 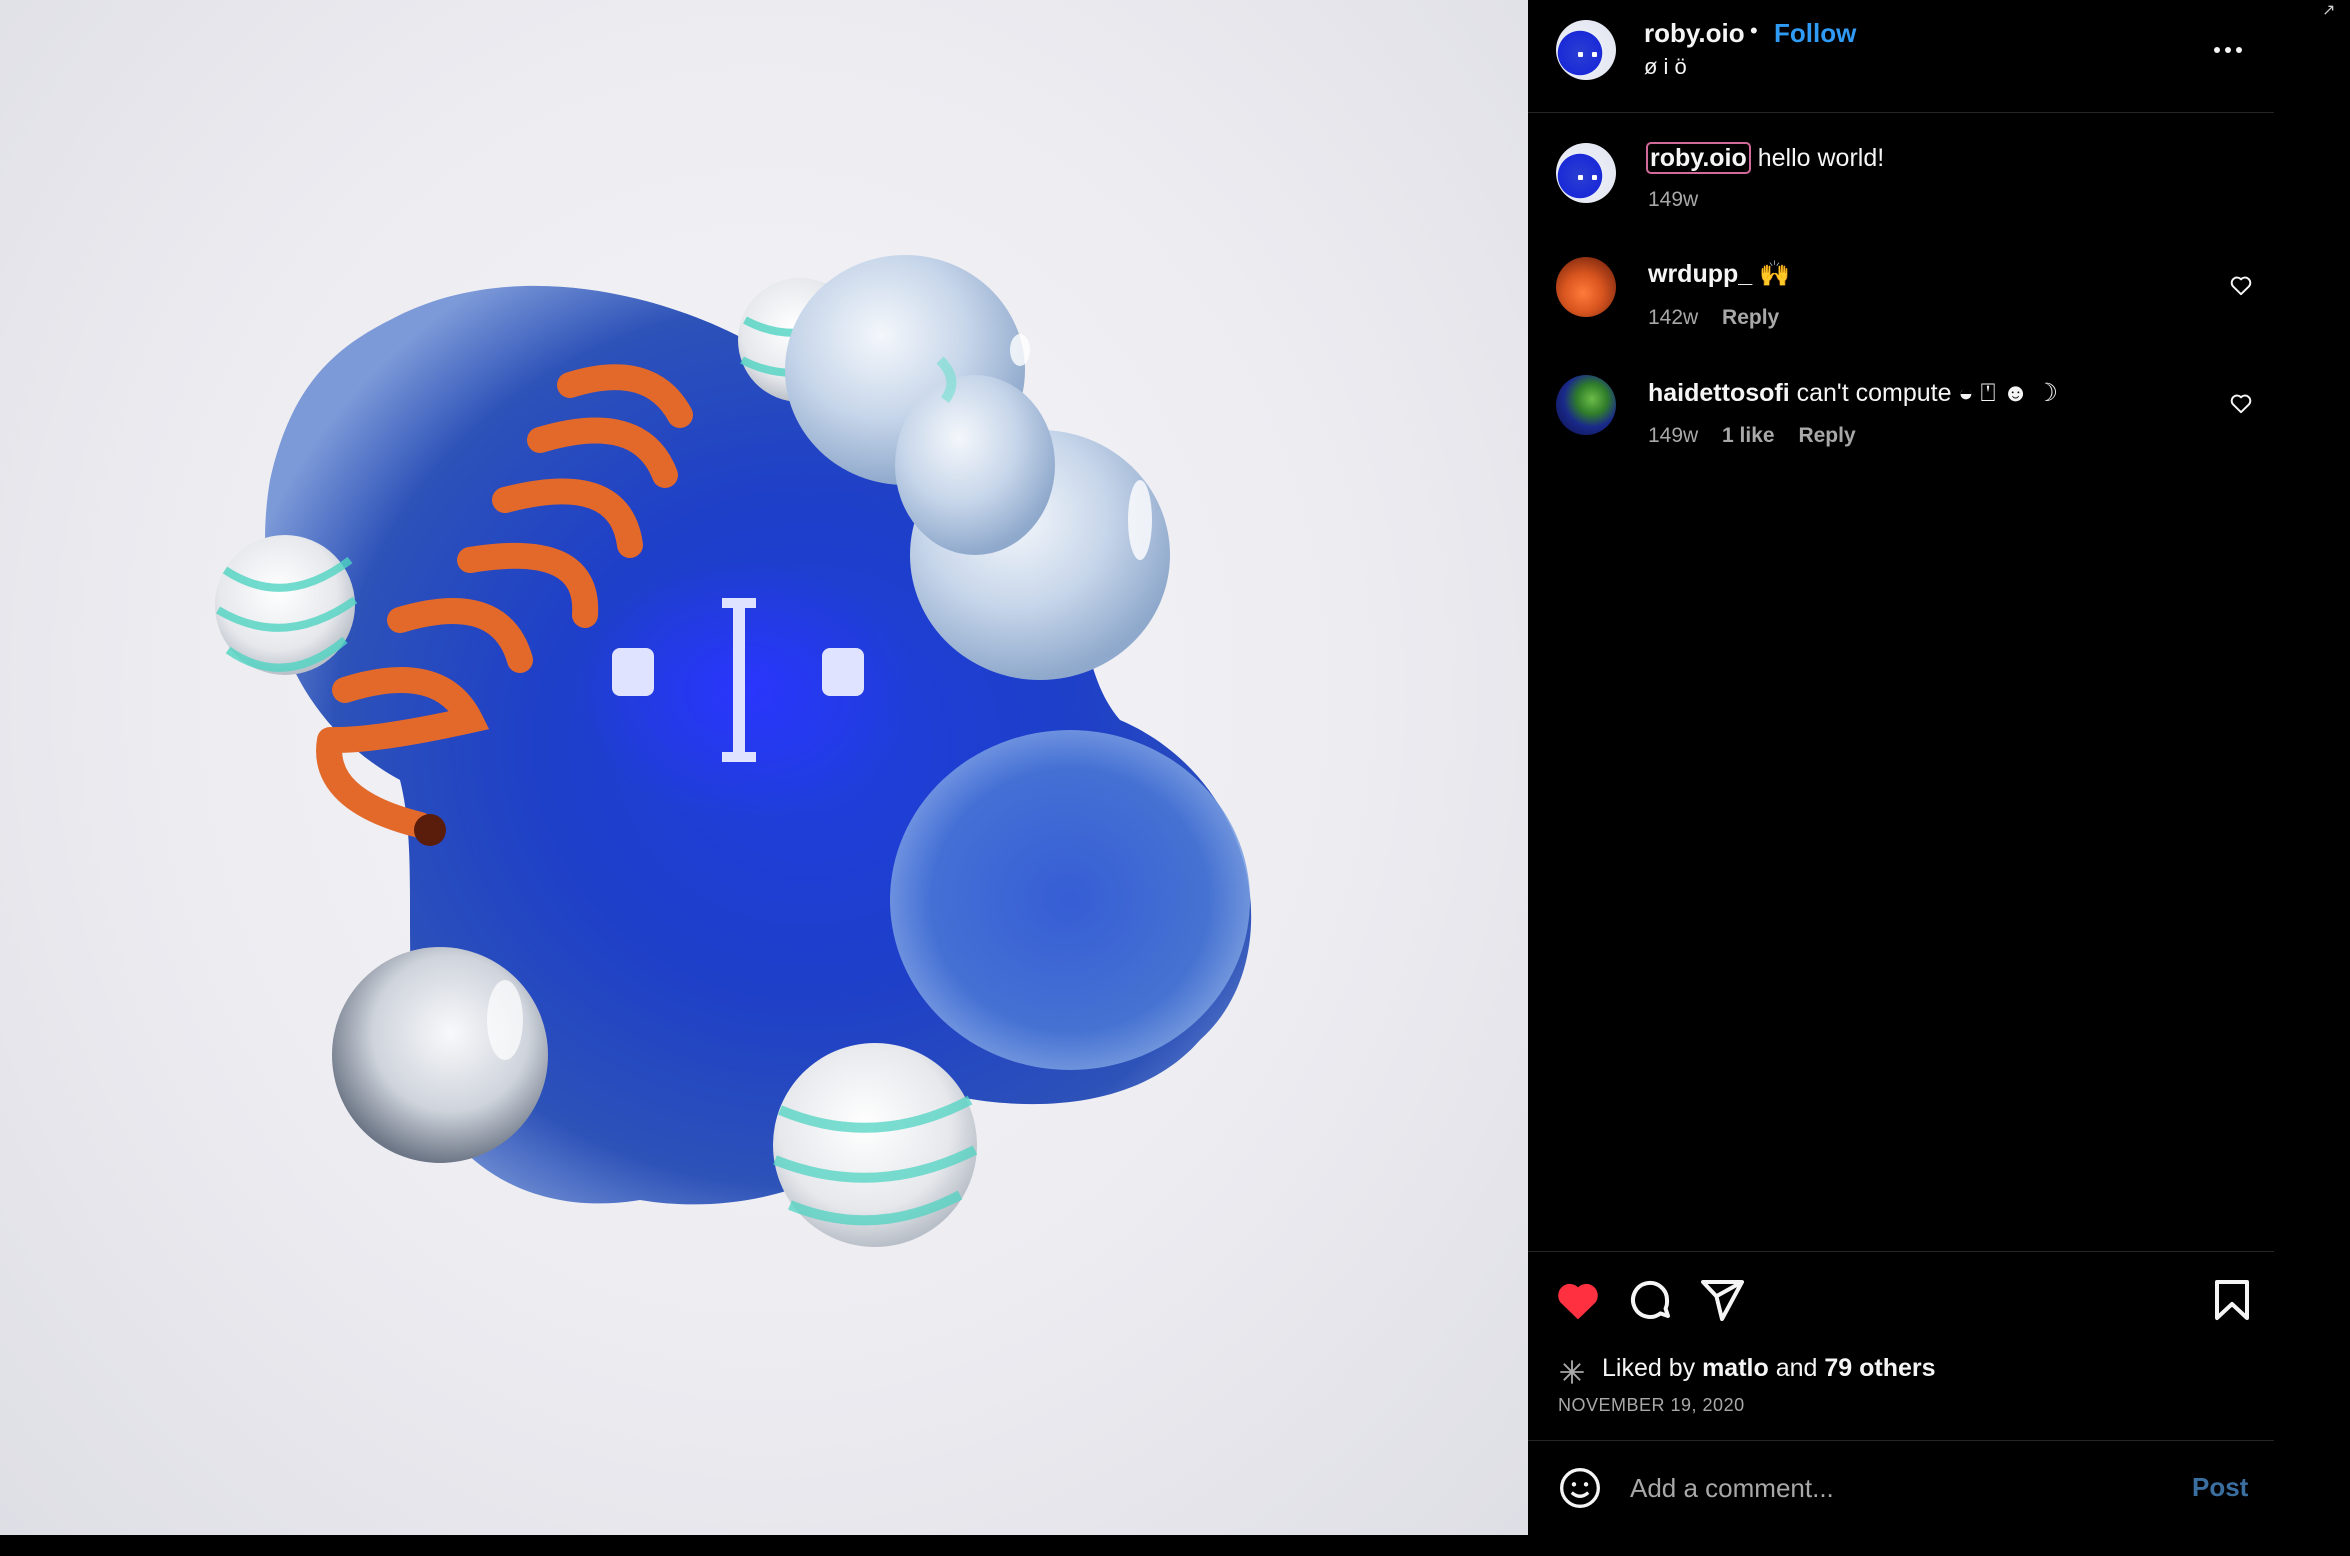 I want to click on caption-time: 149w, so click(x=1673, y=199).